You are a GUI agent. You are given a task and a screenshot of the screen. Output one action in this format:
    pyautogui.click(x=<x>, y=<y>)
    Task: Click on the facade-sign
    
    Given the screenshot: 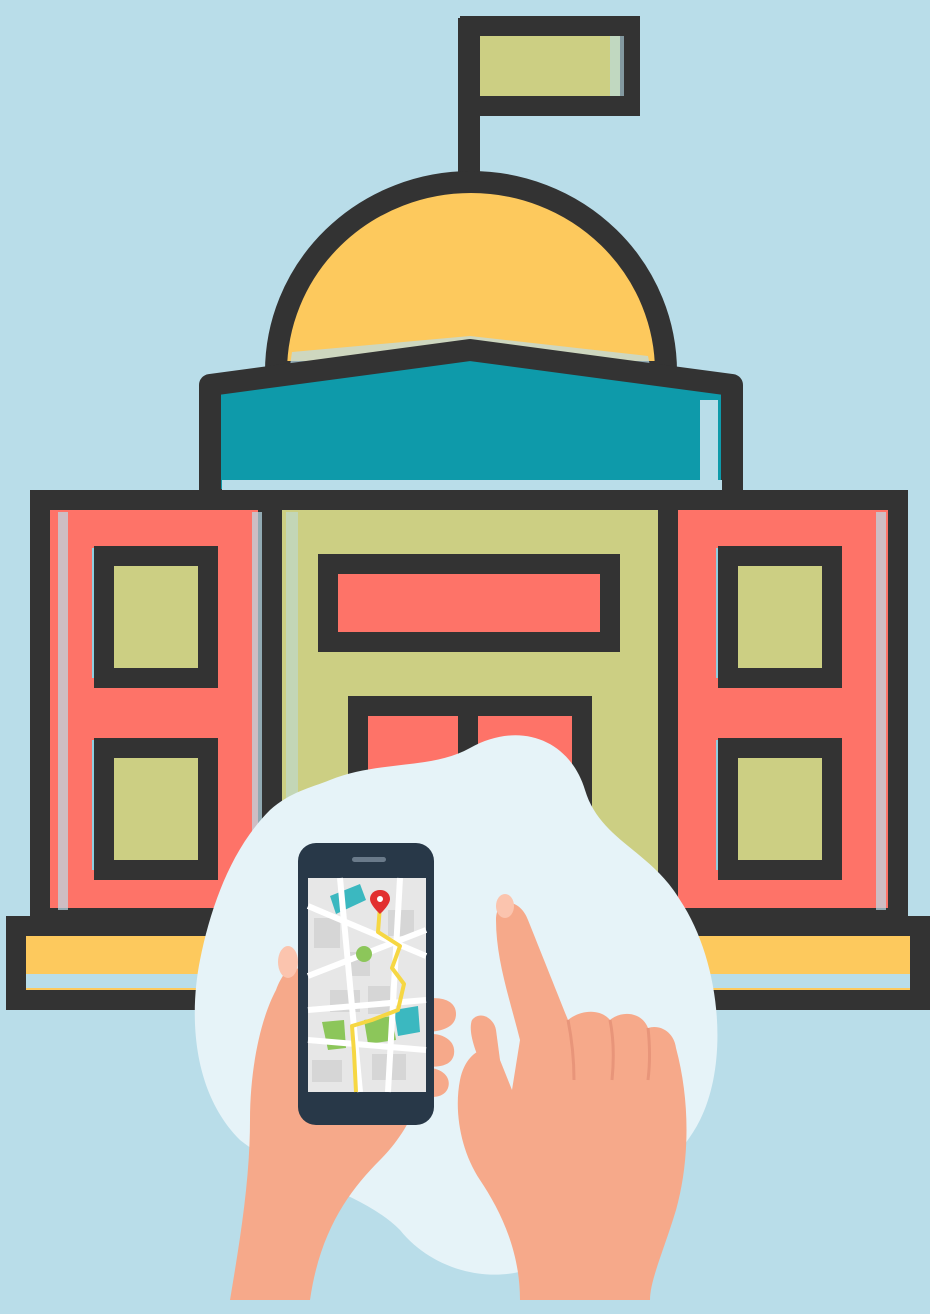 What is the action you would take?
    pyautogui.click(x=469, y=603)
    